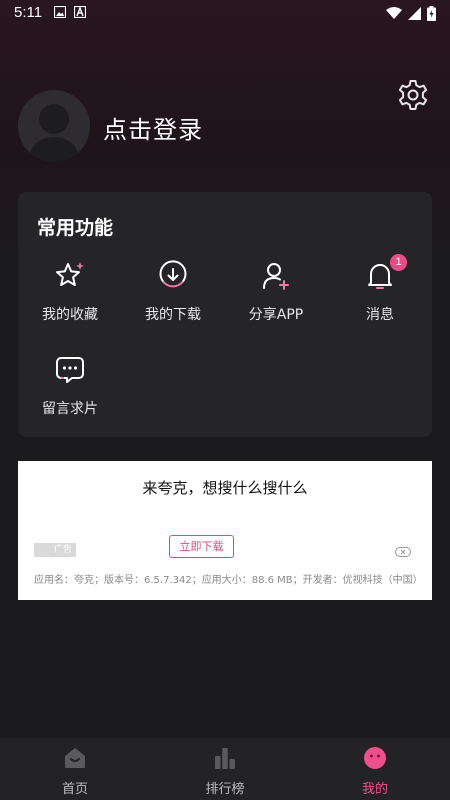 This screenshot has width=450, height=800. What do you see at coordinates (374, 789) in the screenshot?
I see `nav-me-label: 我的` at bounding box center [374, 789].